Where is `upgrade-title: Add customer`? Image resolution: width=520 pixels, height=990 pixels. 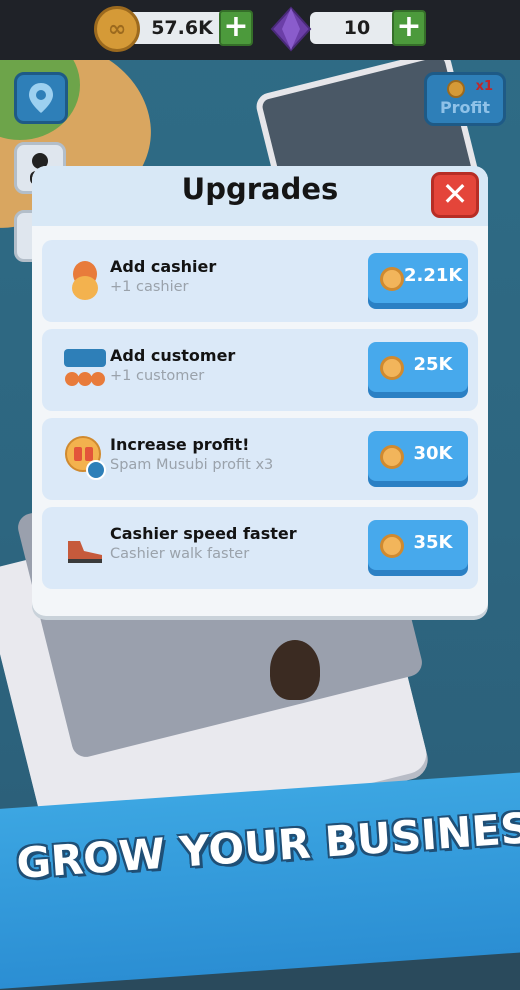 upgrade-title: Add customer is located at coordinates (173, 355).